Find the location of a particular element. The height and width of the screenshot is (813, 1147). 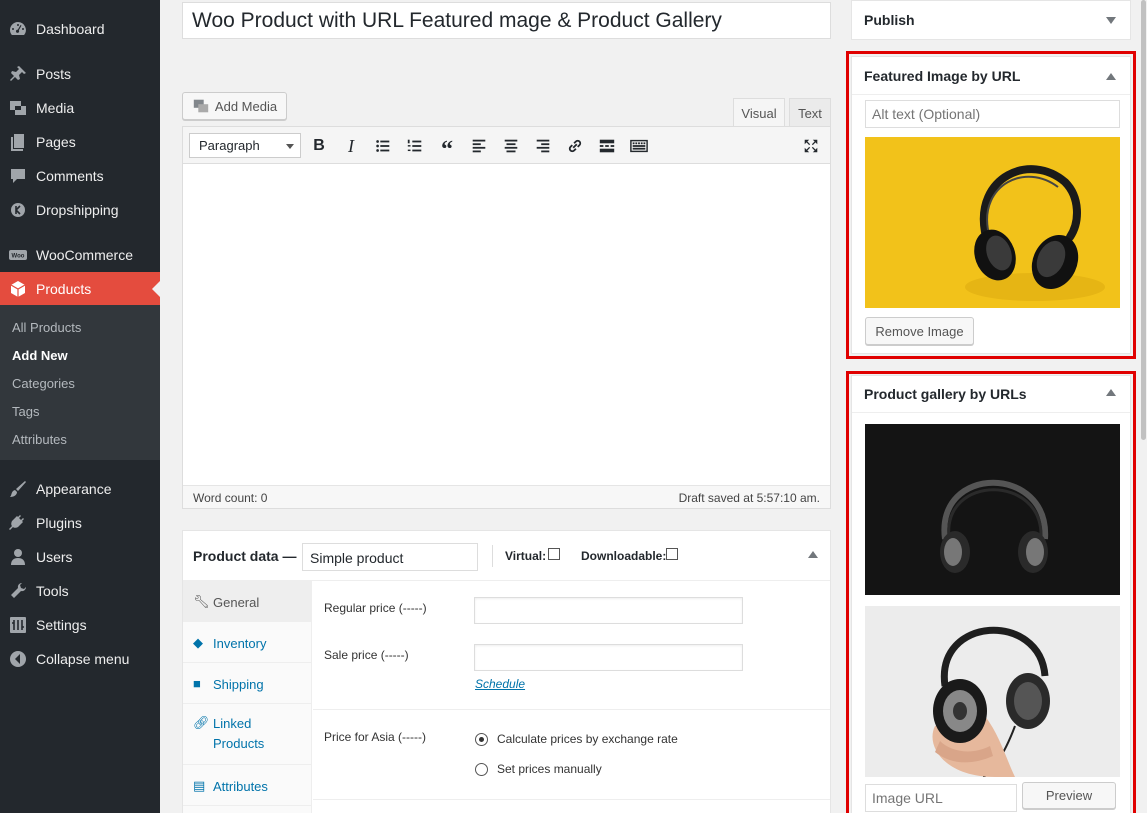

scrollbar-thumb is located at coordinates (1143, 220).